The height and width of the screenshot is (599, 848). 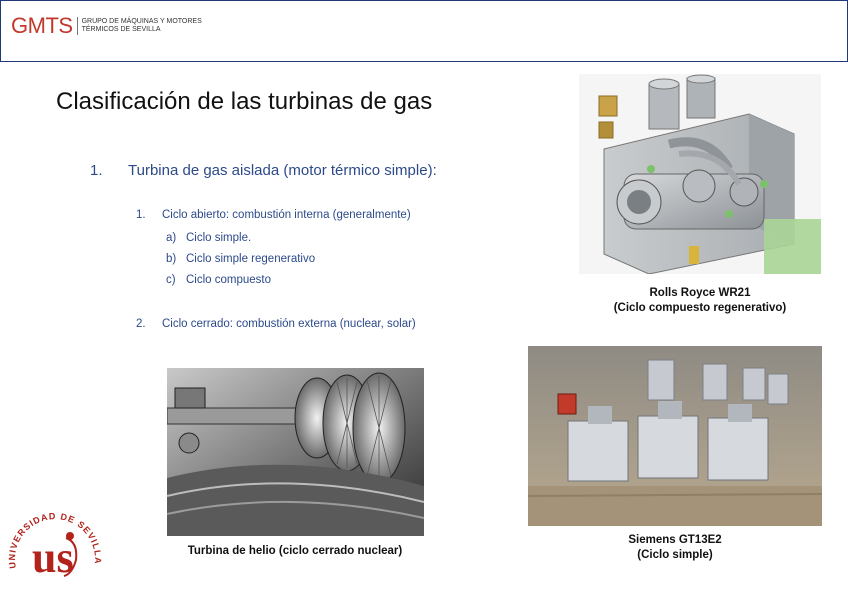 I want to click on rolls-royce-caption-line2: (Ciclo compuesto regenerativo), so click(x=700, y=308).